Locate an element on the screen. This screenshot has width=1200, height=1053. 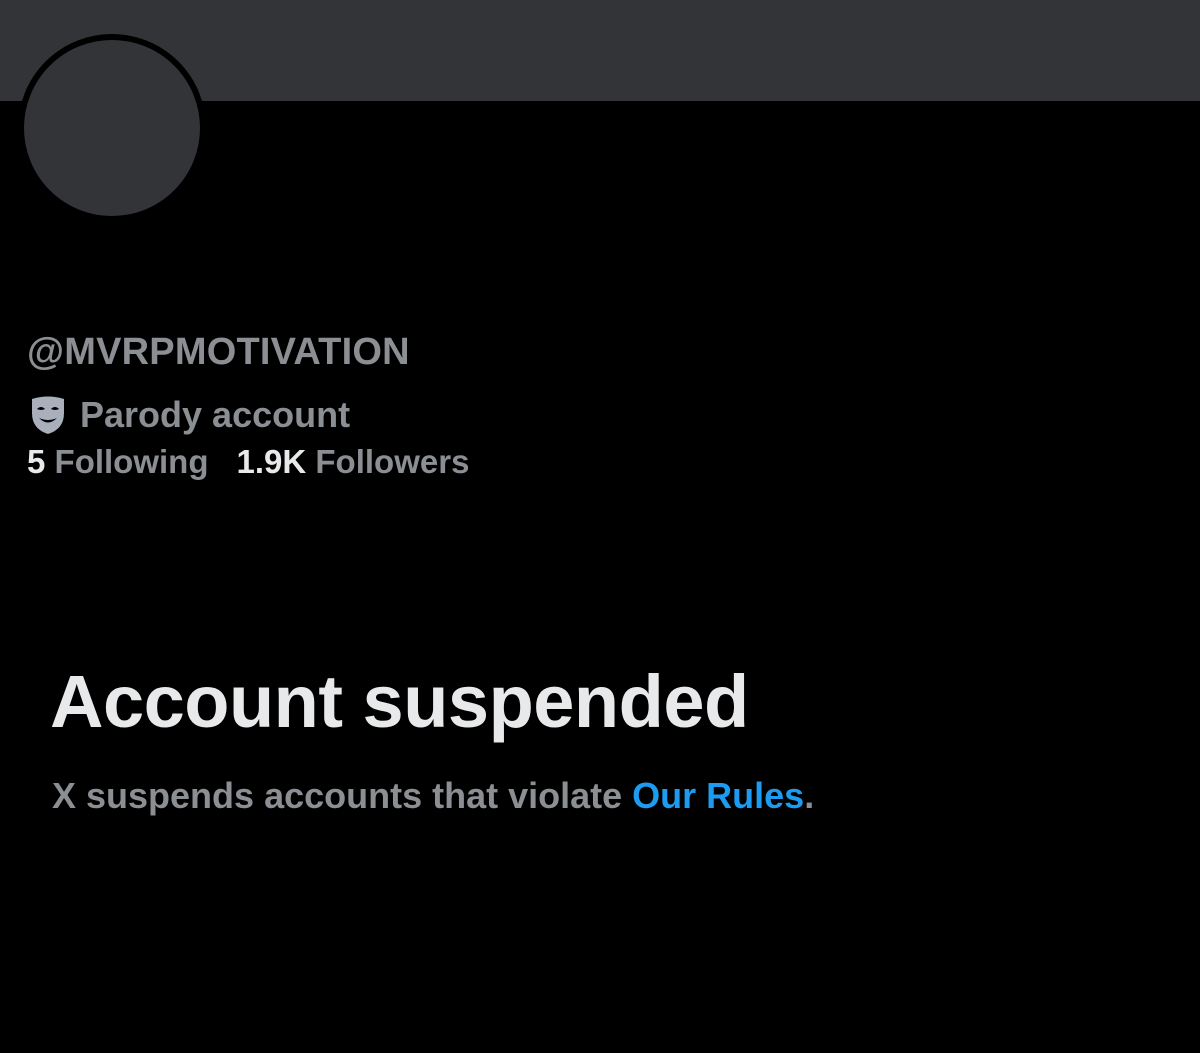
following-label: Following is located at coordinates (131, 461).